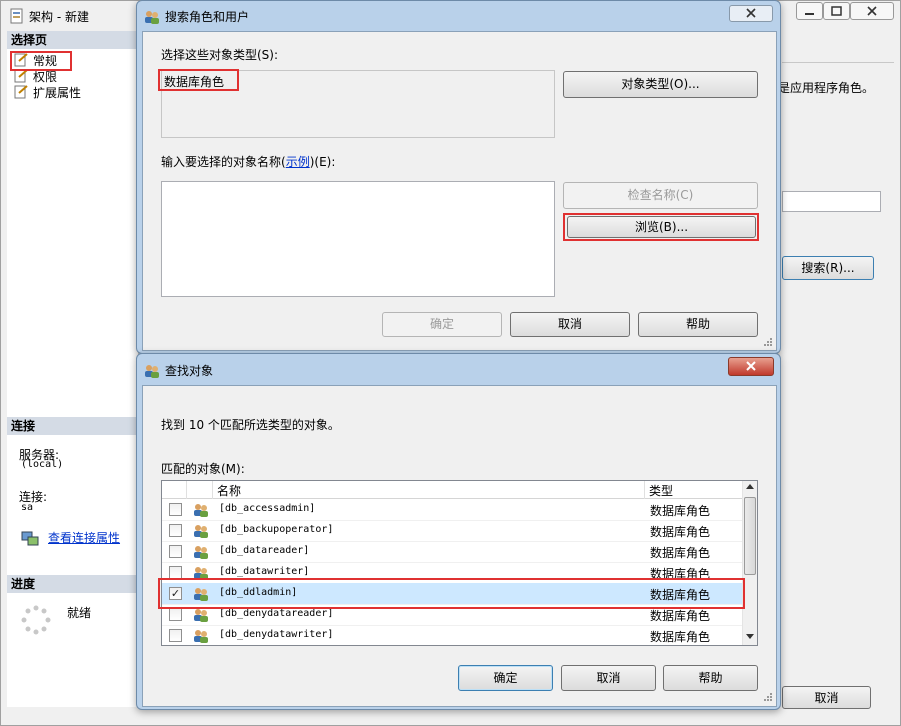 The width and height of the screenshot is (901, 726). I want to click on table-row: [db_denydatareader] 数据库角色, so click(452, 615).